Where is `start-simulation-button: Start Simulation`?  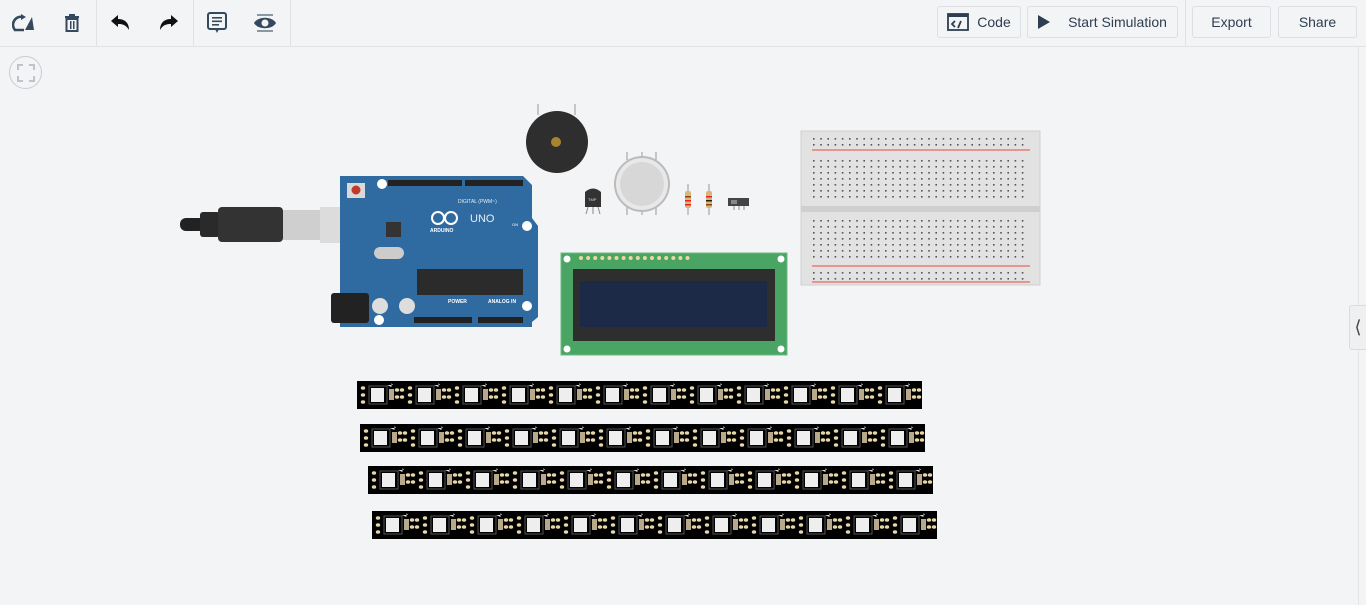
start-simulation-button: Start Simulation is located at coordinates (1102, 22).